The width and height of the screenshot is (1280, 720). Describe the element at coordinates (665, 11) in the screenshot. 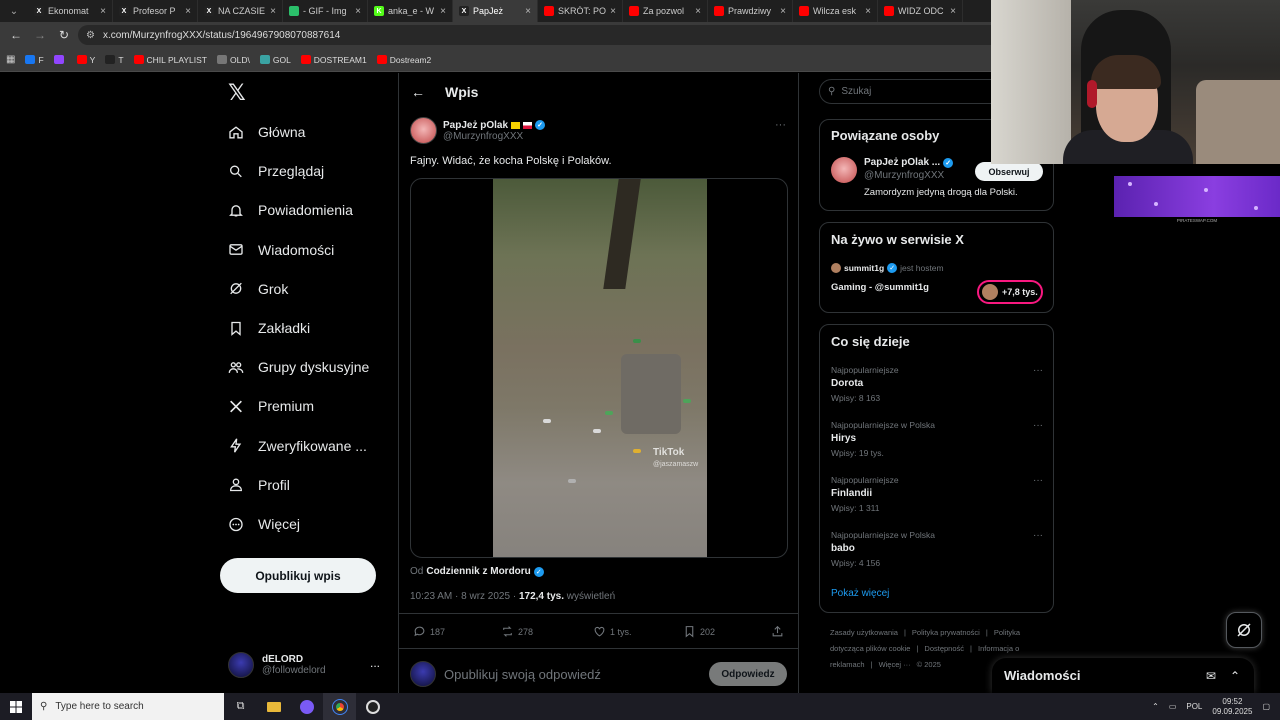

I see `browser-tab: Za pozwol ×` at that location.